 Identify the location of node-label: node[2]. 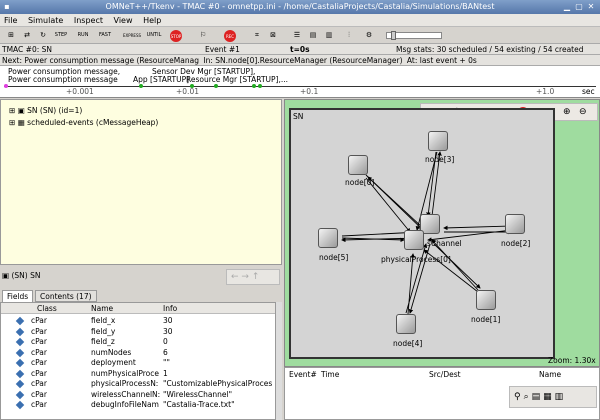
(516, 243).